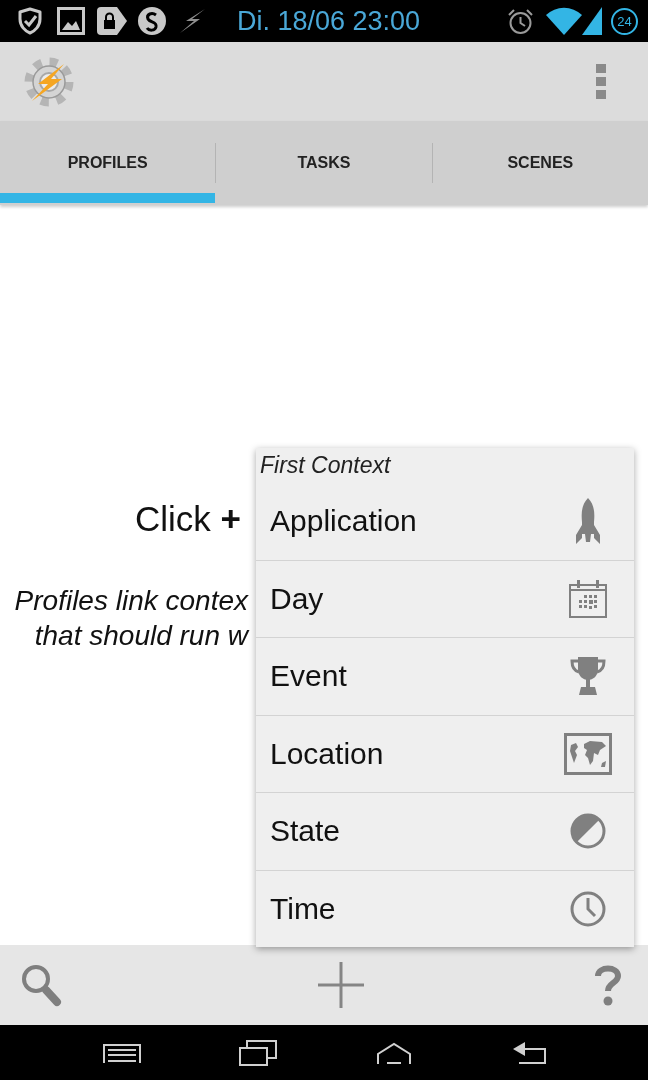 The width and height of the screenshot is (648, 1080). What do you see at coordinates (108, 162) in the screenshot?
I see `tab: PROFILES` at bounding box center [108, 162].